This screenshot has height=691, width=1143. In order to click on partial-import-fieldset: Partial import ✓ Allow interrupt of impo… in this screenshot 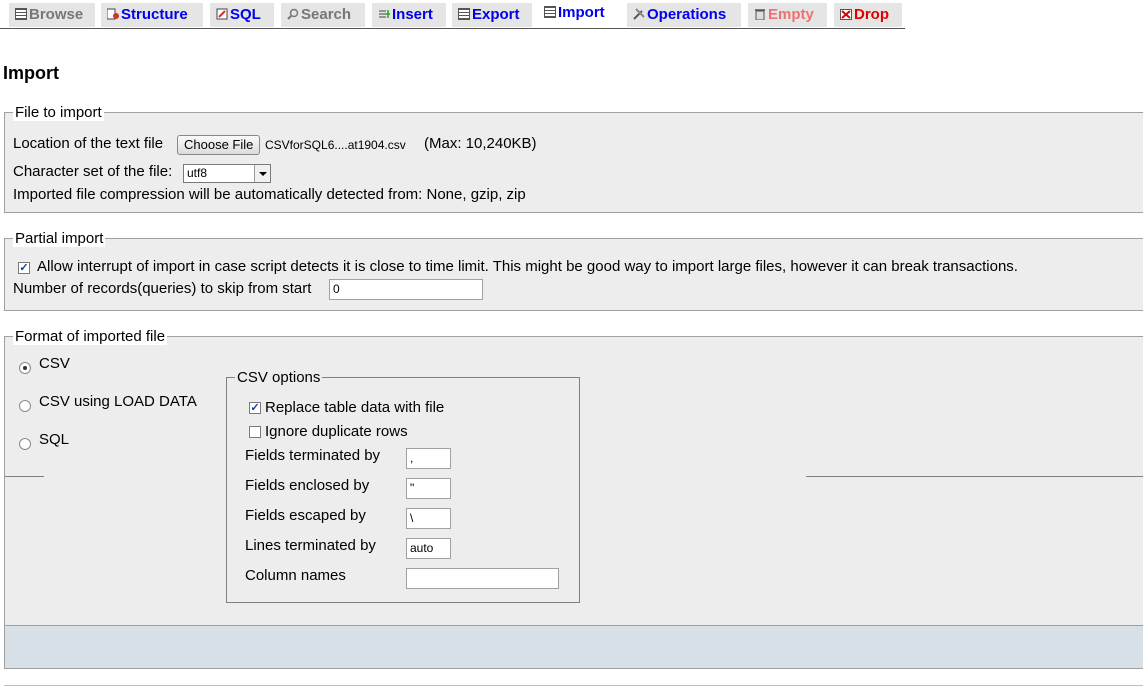, I will do `click(573, 270)`.